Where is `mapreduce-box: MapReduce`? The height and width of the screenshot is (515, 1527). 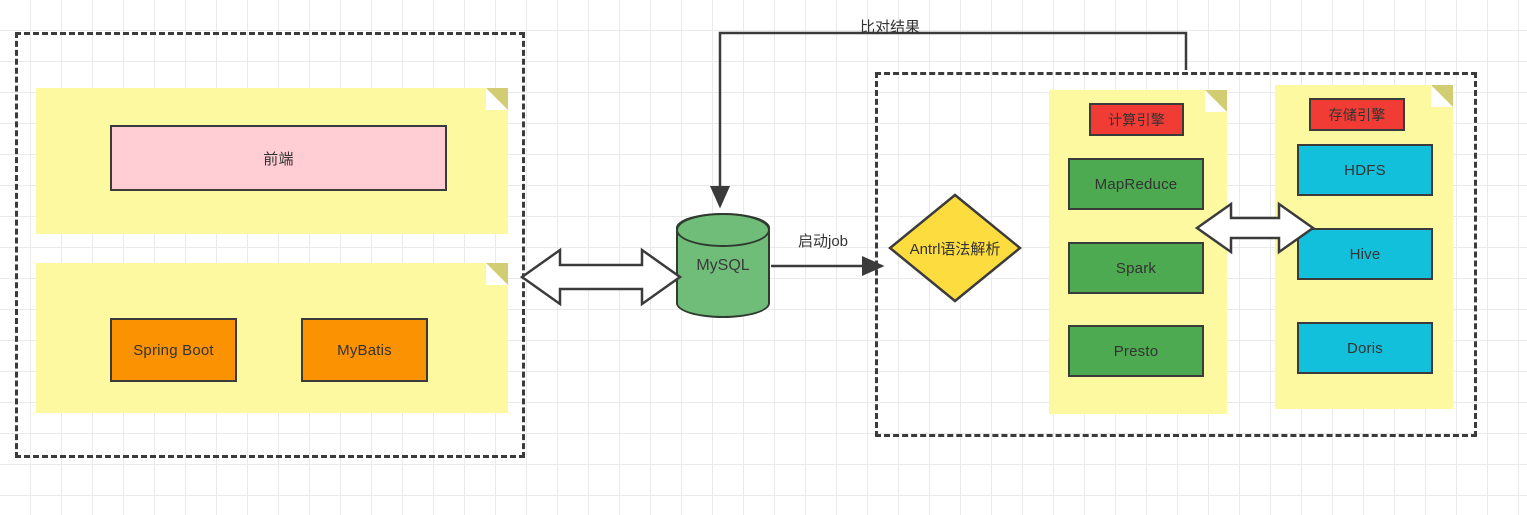
mapreduce-box: MapReduce is located at coordinates (1136, 184).